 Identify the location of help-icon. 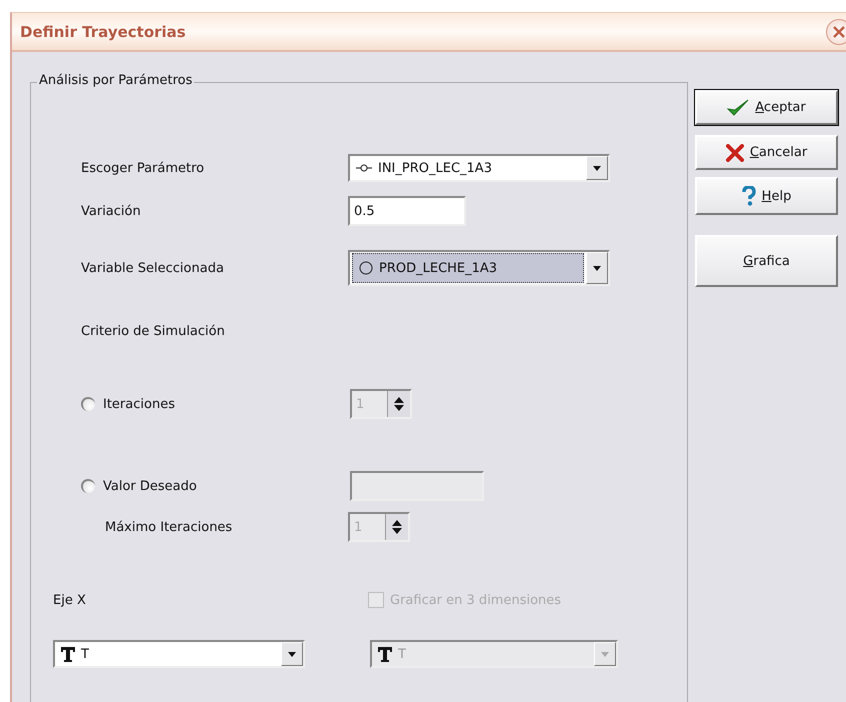
(749, 196).